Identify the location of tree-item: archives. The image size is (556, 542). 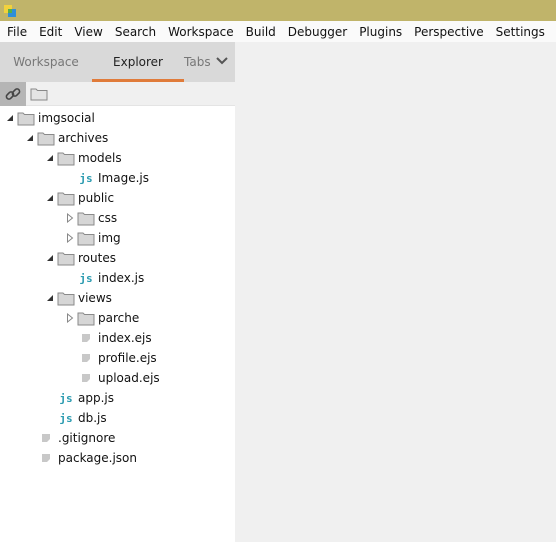
(117, 138).